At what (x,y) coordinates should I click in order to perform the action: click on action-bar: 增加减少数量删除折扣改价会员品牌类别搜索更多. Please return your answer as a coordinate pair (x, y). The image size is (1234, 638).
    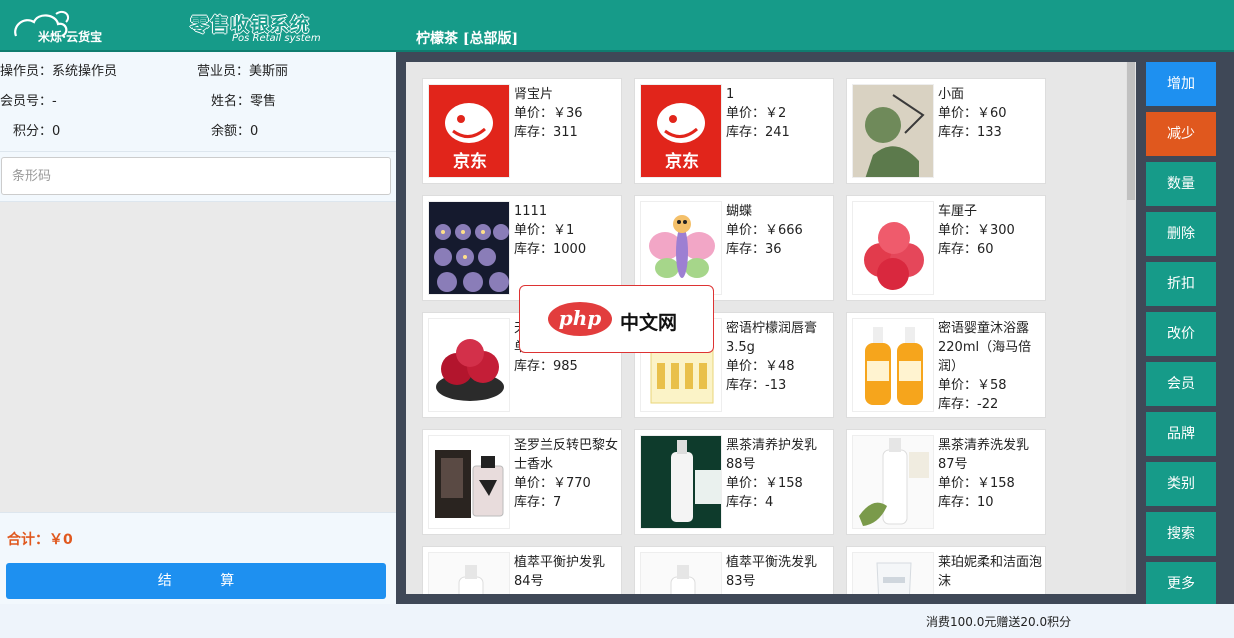
    Looking at the image, I should click on (1189, 329).